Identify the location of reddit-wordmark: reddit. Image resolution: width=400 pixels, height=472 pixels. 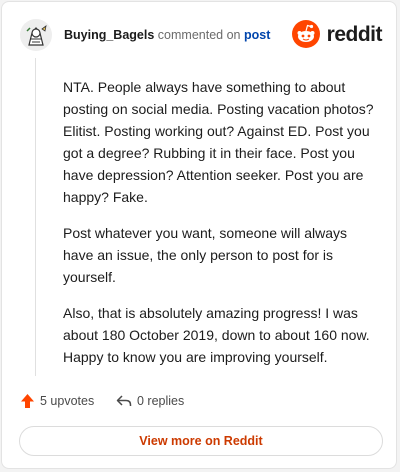
(354, 34).